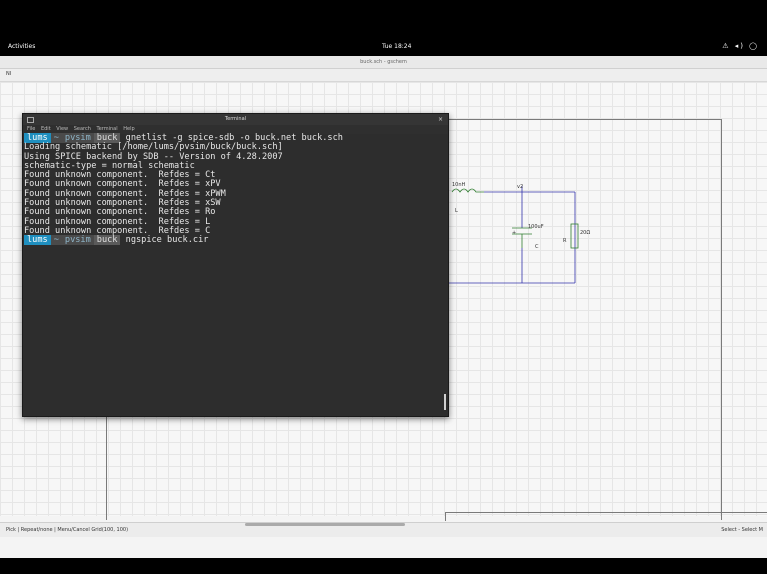 The width and height of the screenshot is (767, 574). Describe the element at coordinates (62, 129) in the screenshot. I see `menu-view: View` at that location.